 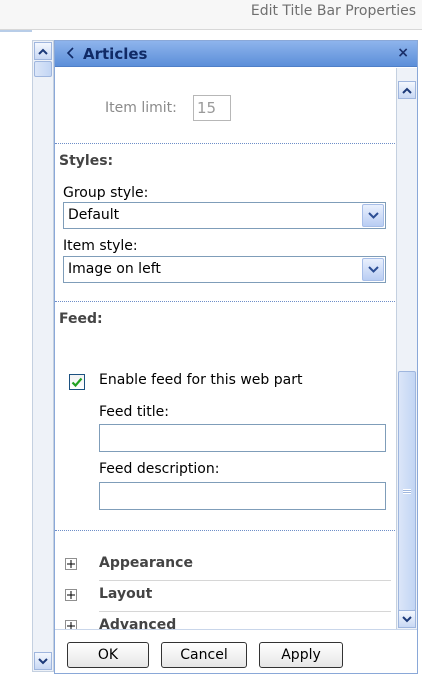 I want to click on item-limit-label: Item limit:, so click(x=141, y=108).